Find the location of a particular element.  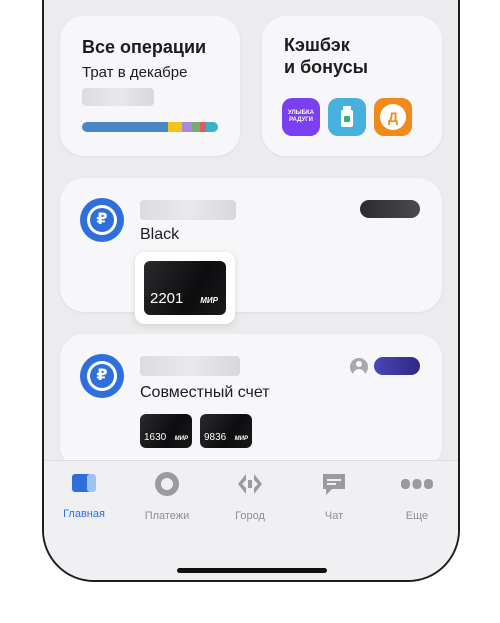

spend-amount-hidden is located at coordinates (118, 97).